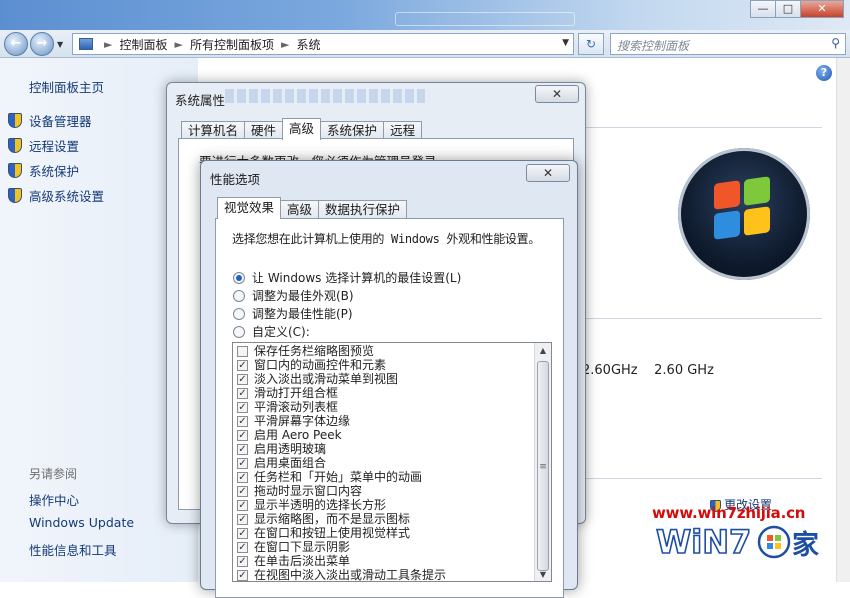  I want to click on address-toolbar: ← → ▼ ► 控制面板 ► 所有控制面板项 ► 系统 ▼ ↻ 搜索控制面板 ⚲, so click(425, 44).